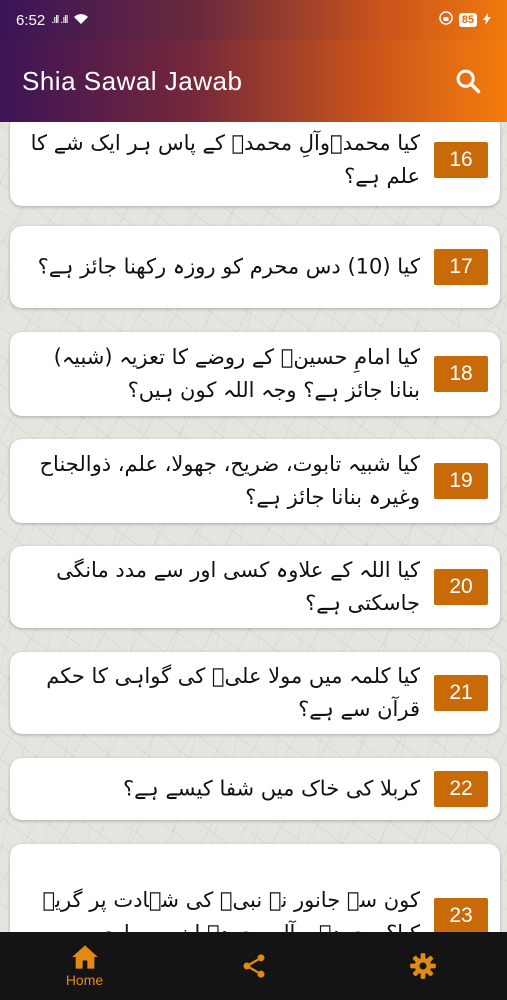 The height and width of the screenshot is (1000, 507). I want to click on app-title: Shia Sawal Jawab, so click(132, 80).